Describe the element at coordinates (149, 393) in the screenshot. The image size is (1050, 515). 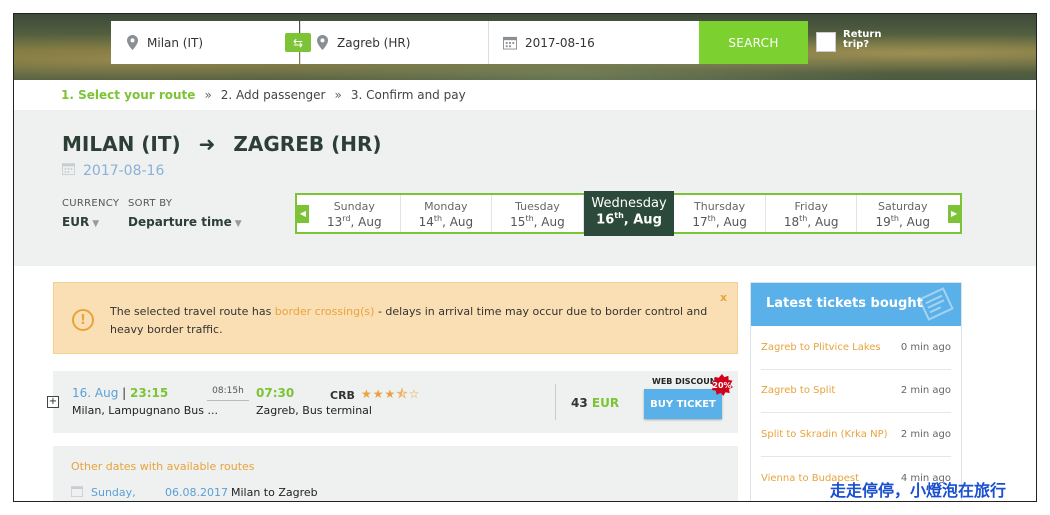
I see `departure-time: 23:15` at that location.